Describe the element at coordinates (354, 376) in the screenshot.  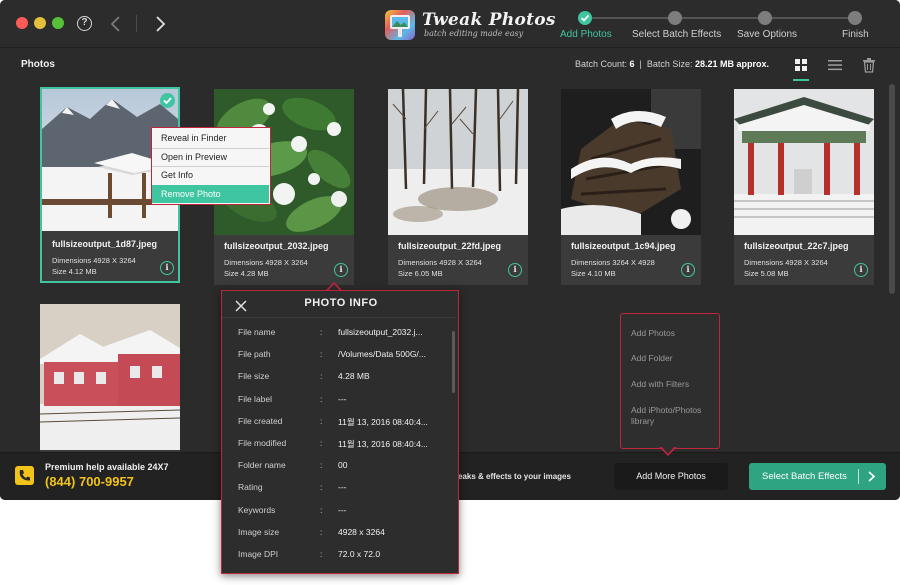
I see `photo-info-value: 4.28 MB` at that location.